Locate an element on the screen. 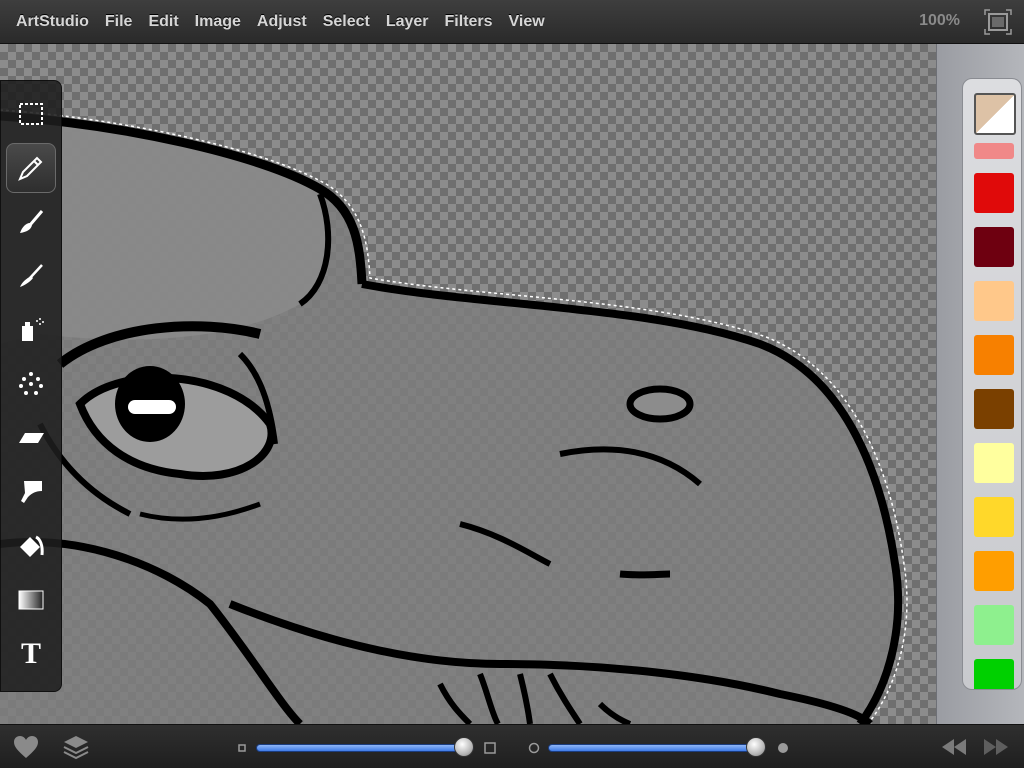 This screenshot has width=1024, height=768. menu-artstudio: ArtStudio is located at coordinates (48, 22).